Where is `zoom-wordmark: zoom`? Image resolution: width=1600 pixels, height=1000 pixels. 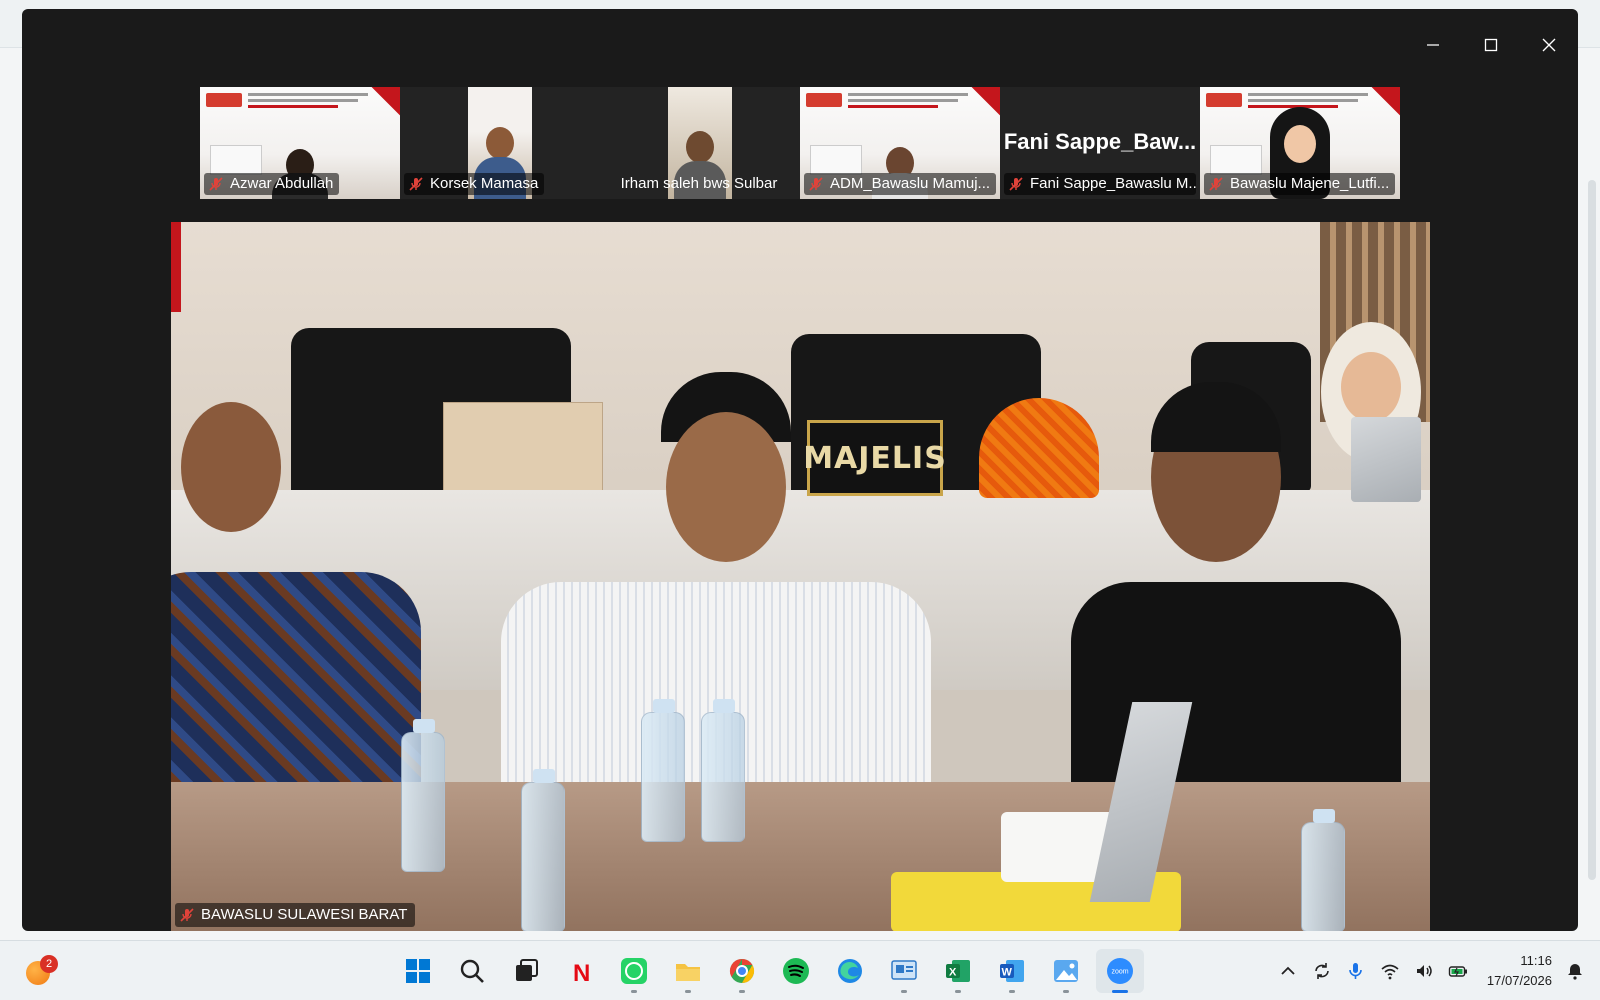 zoom-wordmark: zoom is located at coordinates (1119, 972).